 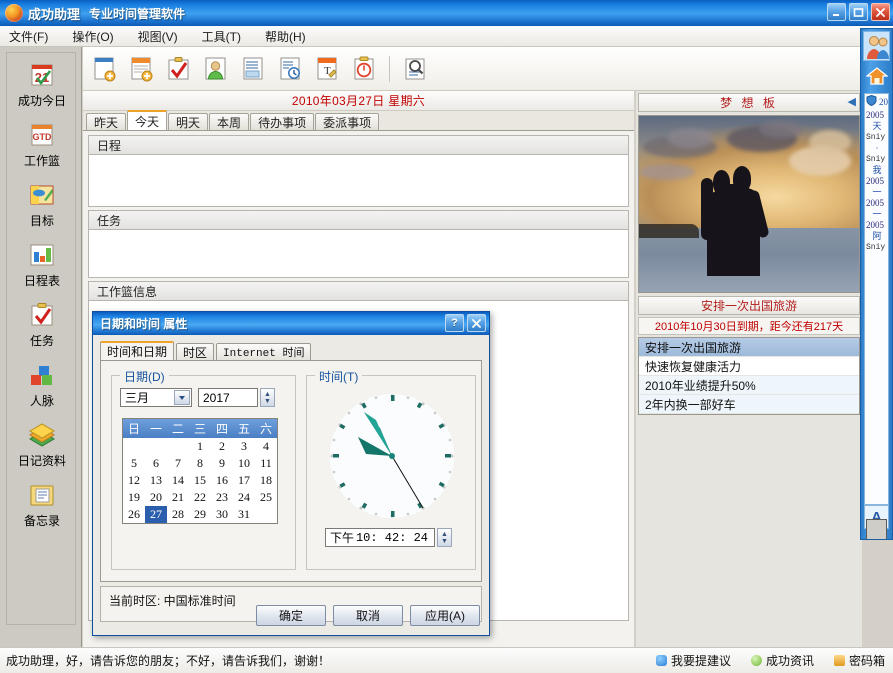 I want to click on menu-operation: 操作(O), so click(x=92, y=36).